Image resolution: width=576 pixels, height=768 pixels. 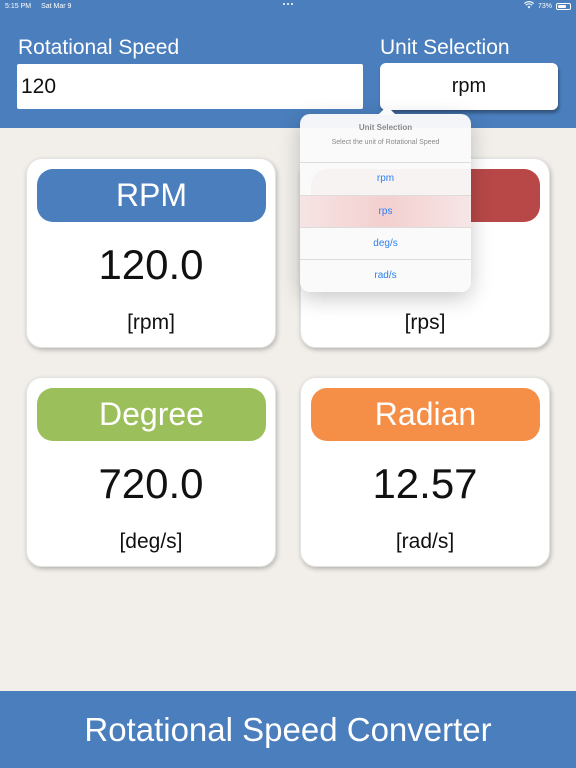 What do you see at coordinates (151, 322) in the screenshot?
I see `rpm-unit: [rpm]` at bounding box center [151, 322].